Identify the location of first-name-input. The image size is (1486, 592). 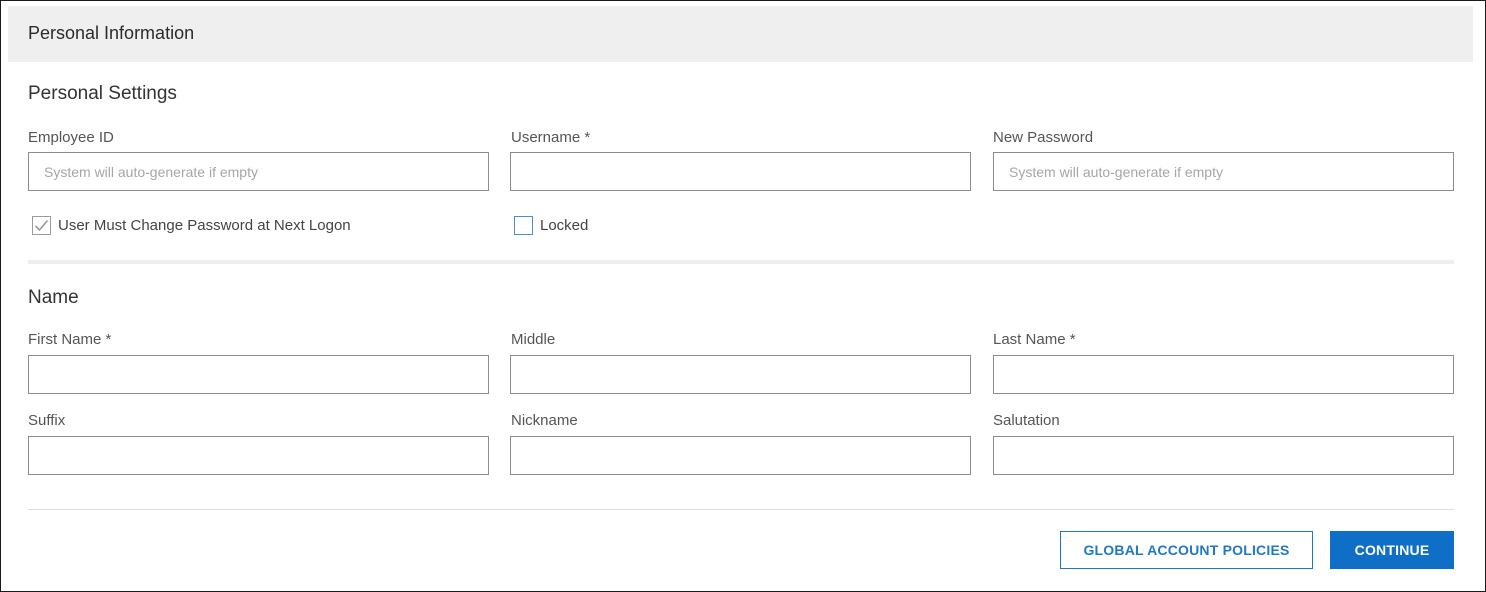
(258, 374).